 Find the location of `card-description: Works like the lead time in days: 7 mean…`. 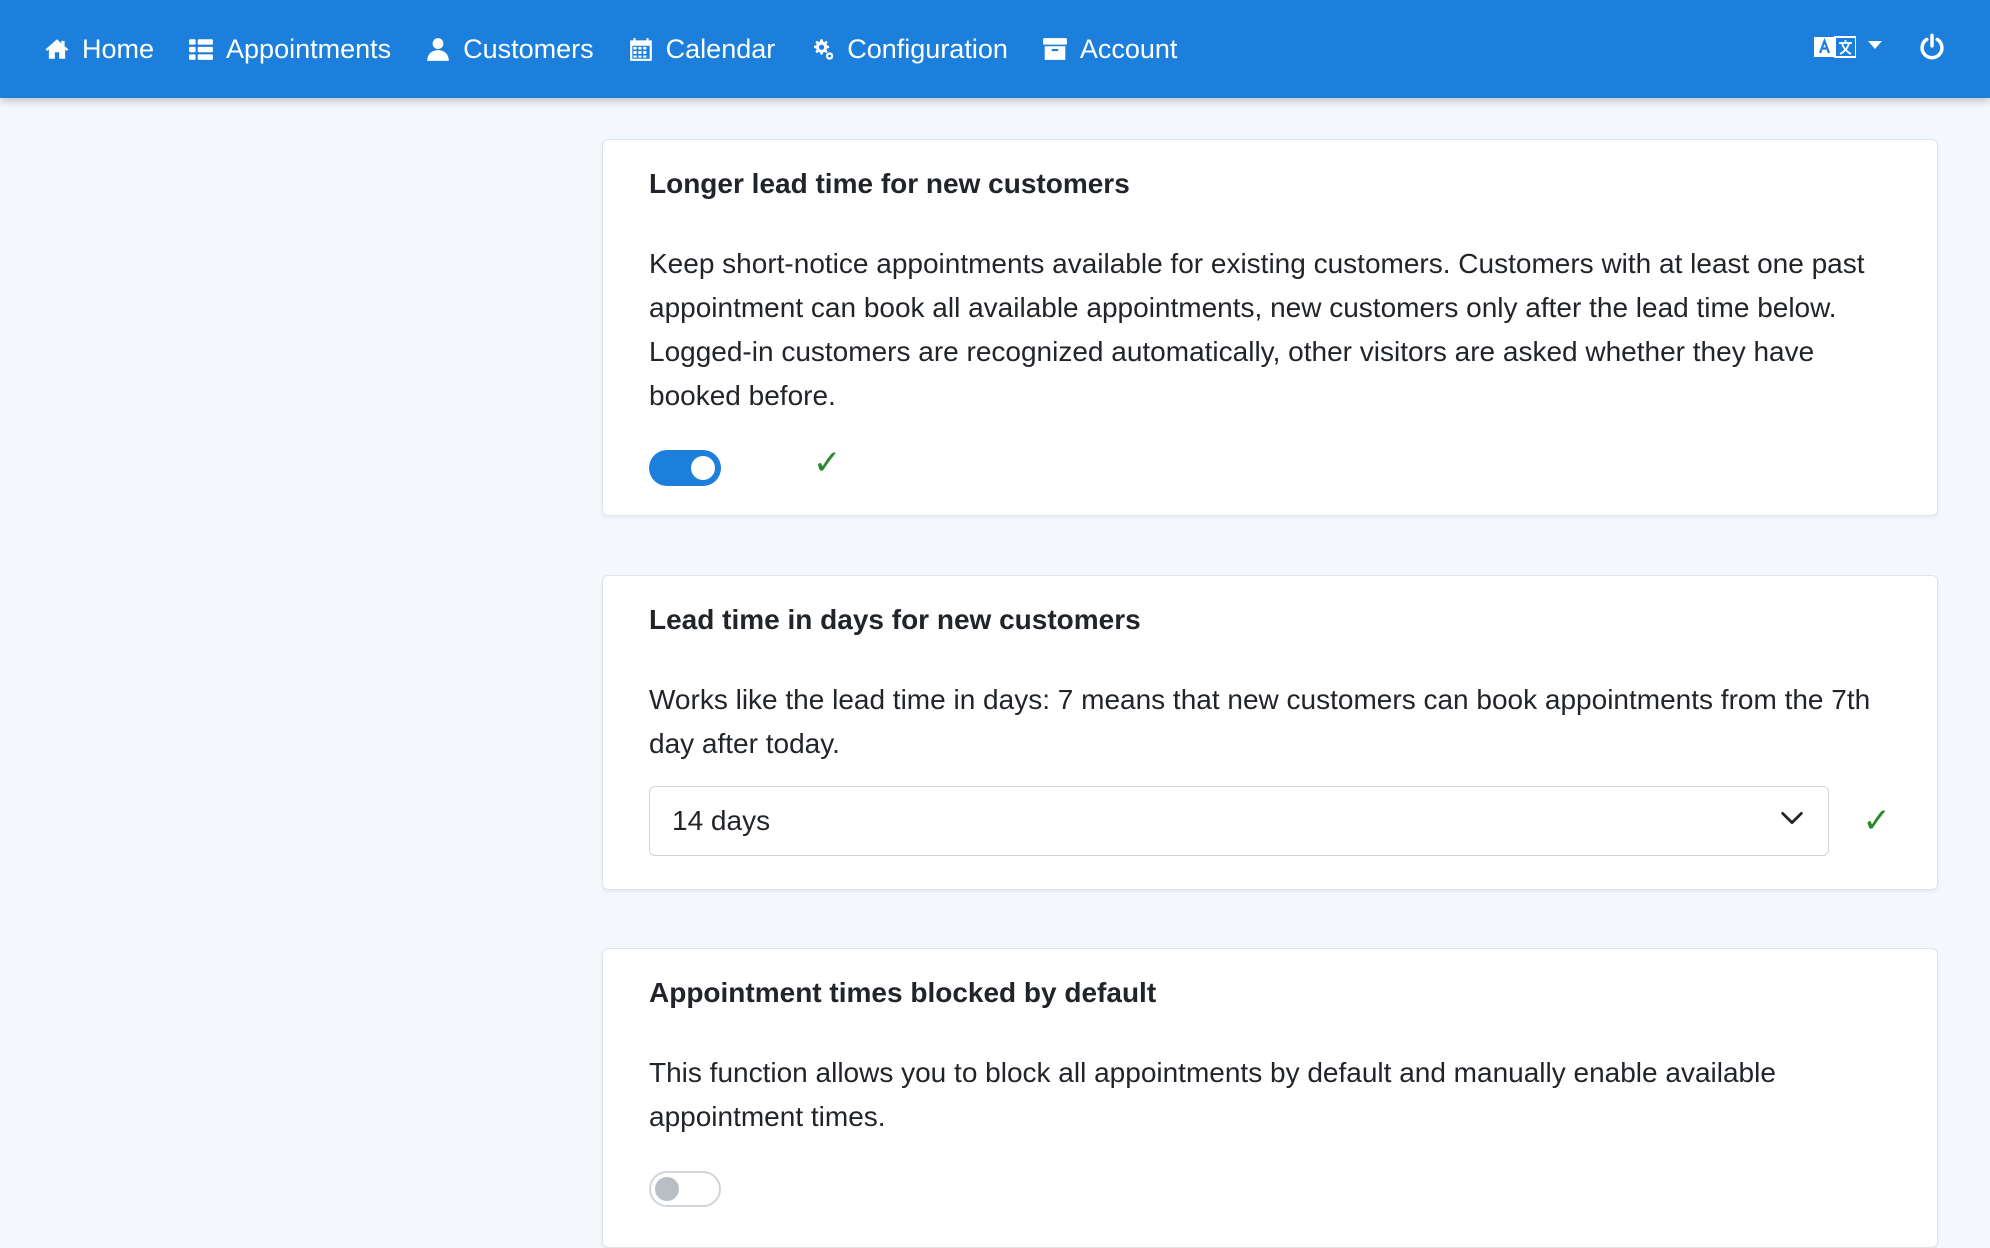

card-description: Works like the lead time in days: 7 mean… is located at coordinates (1260, 722).